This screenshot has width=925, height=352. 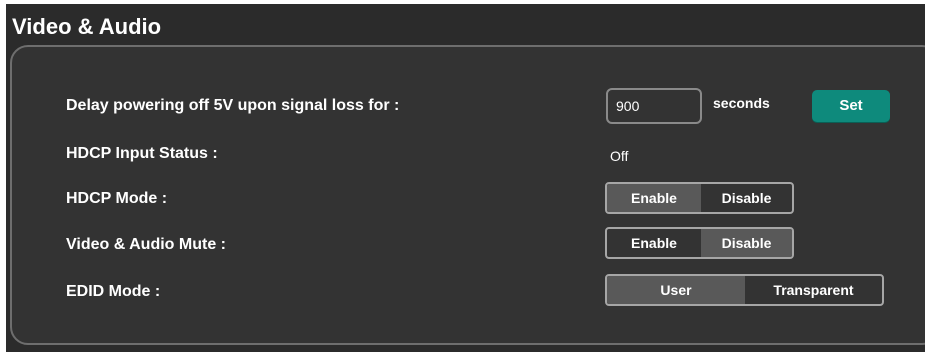 What do you see at coordinates (676, 290) in the screenshot?
I see `edid-user-button: User` at bounding box center [676, 290].